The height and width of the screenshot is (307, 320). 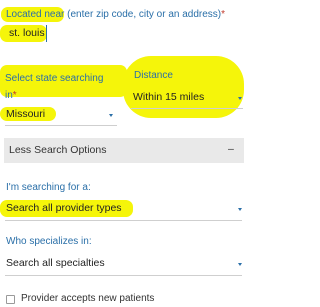 I want to click on state-select: Missouri, so click(x=25, y=114).